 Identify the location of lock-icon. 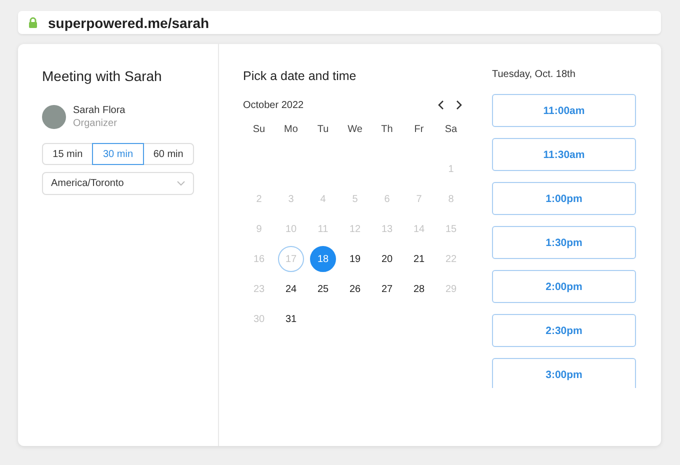
(33, 22).